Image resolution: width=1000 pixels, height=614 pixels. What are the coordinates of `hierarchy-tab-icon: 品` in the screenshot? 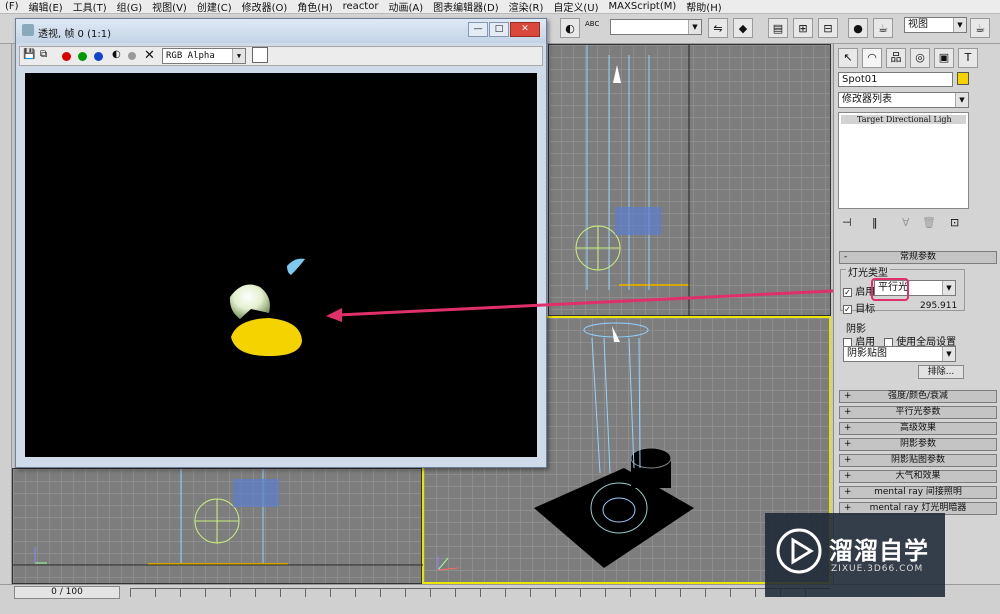 It's located at (896, 58).